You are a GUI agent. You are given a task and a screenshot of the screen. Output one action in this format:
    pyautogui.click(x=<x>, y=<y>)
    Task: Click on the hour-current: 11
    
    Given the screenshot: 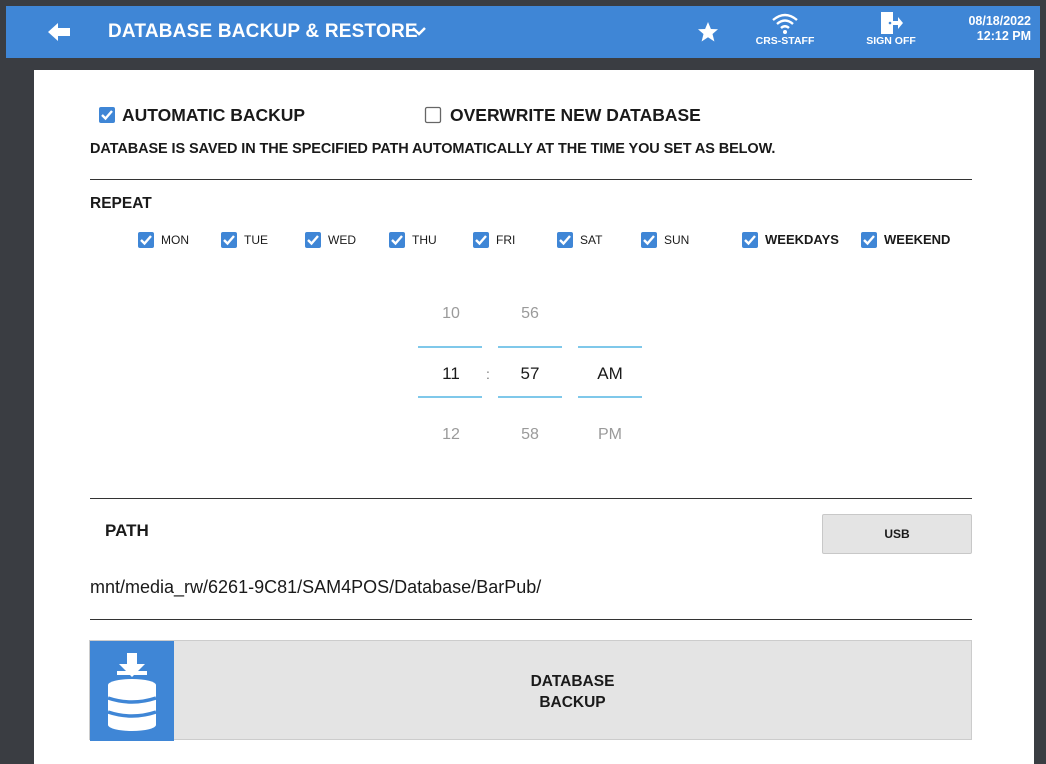 What is the action you would take?
    pyautogui.click(x=451, y=374)
    